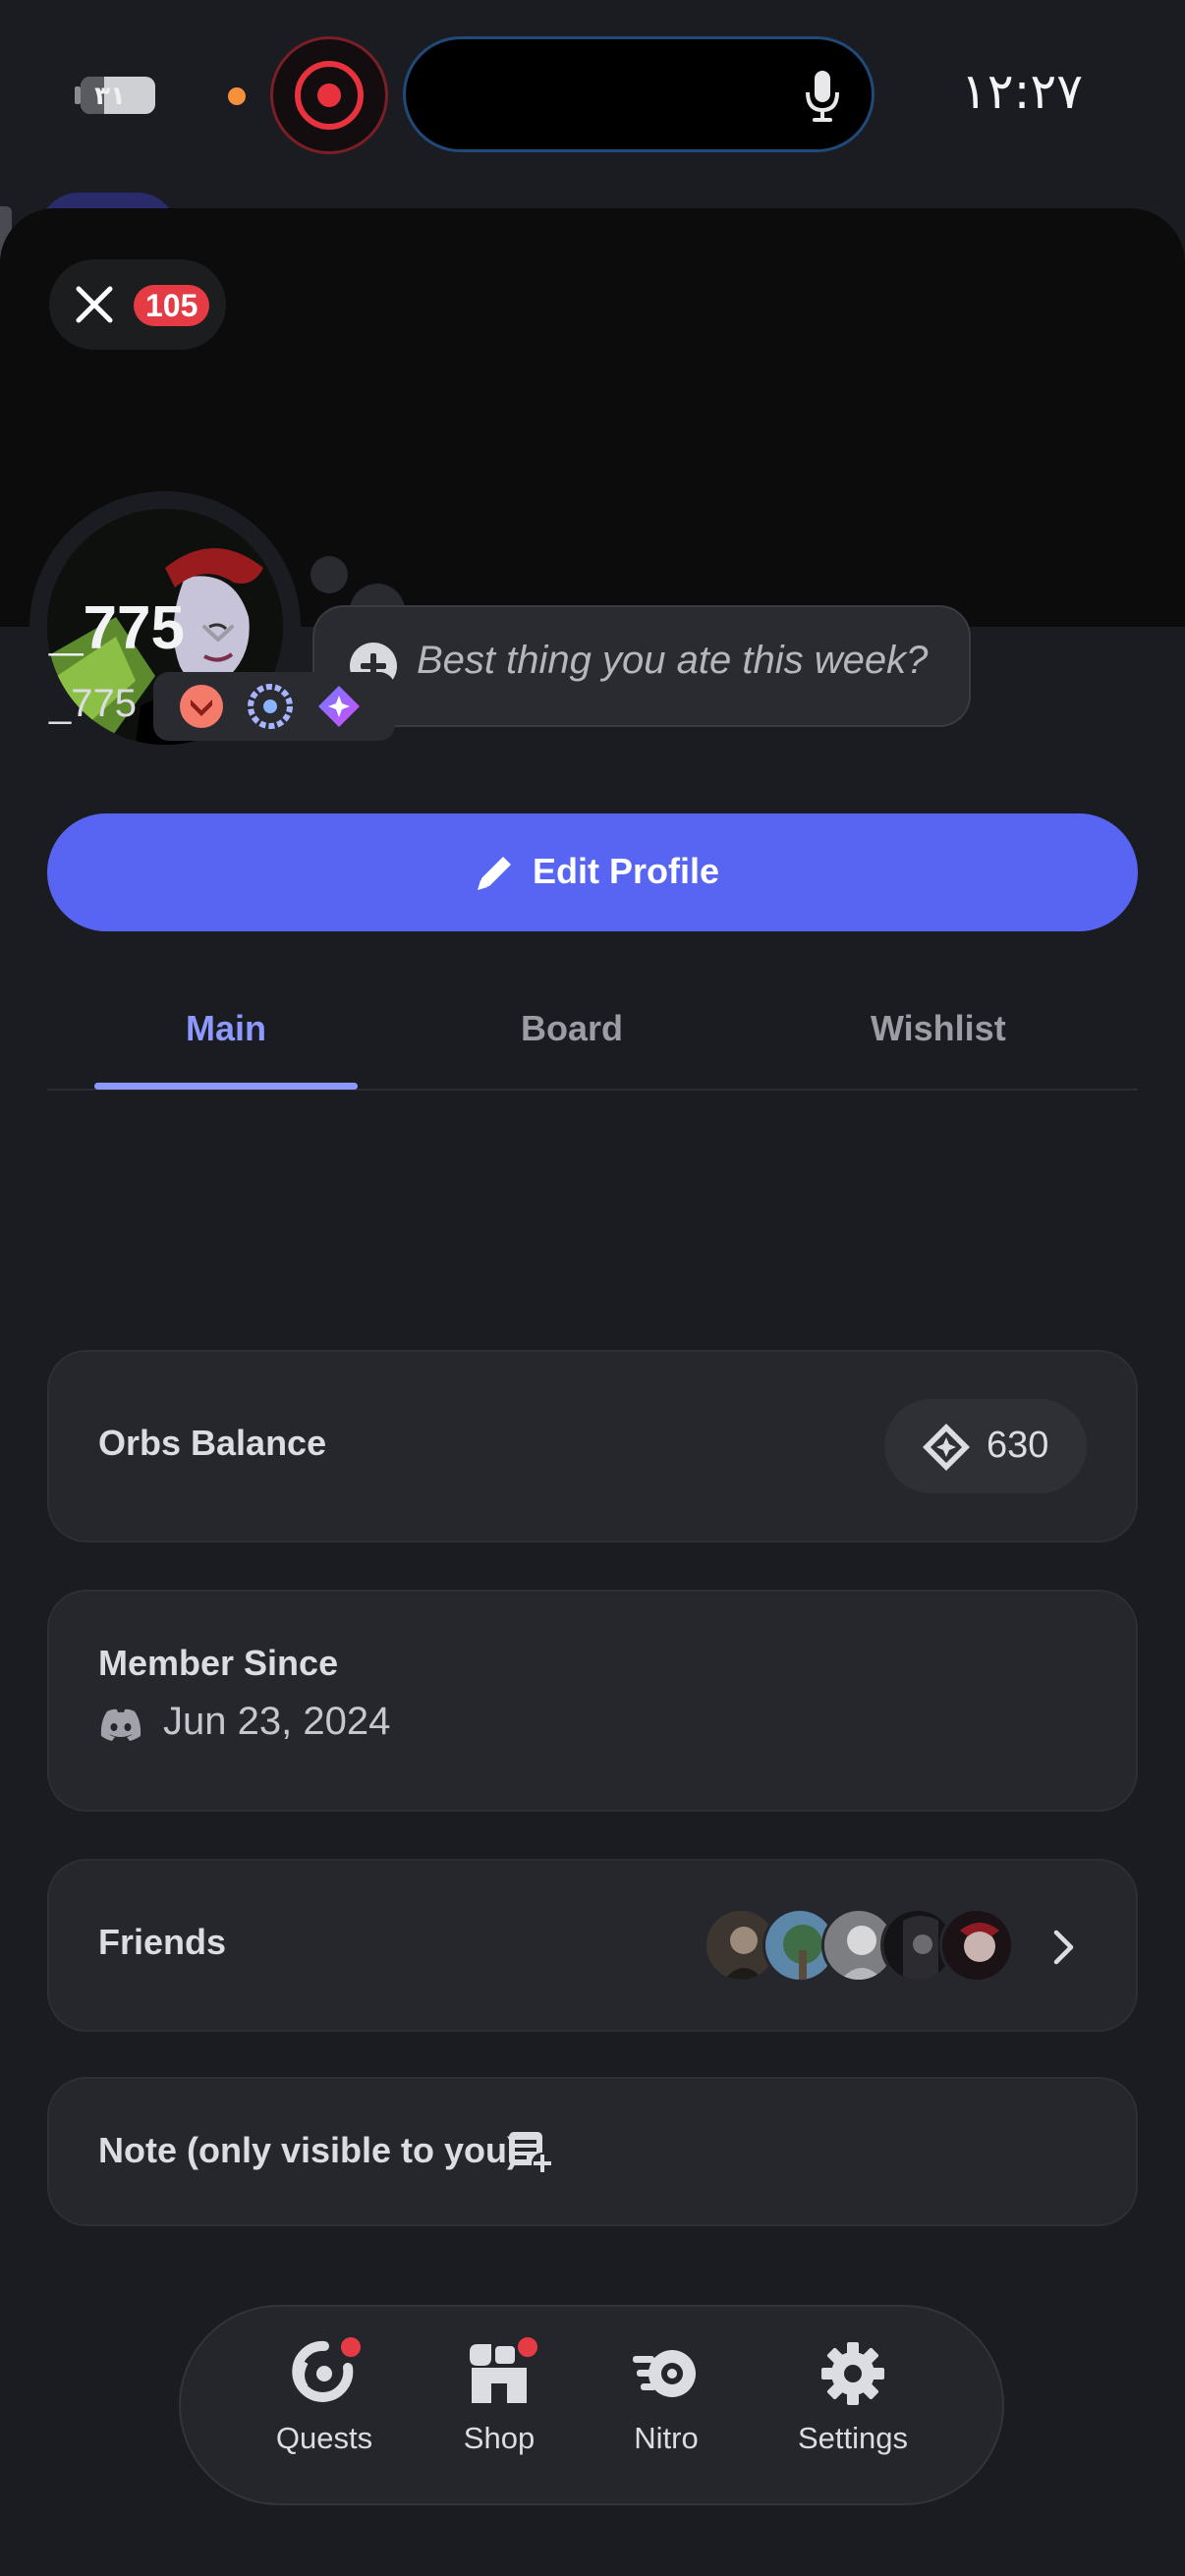 This screenshot has height=2576, width=1185. Describe the element at coordinates (1022, 91) in the screenshot. I see `status-time: ۱۲:۲۷` at that location.